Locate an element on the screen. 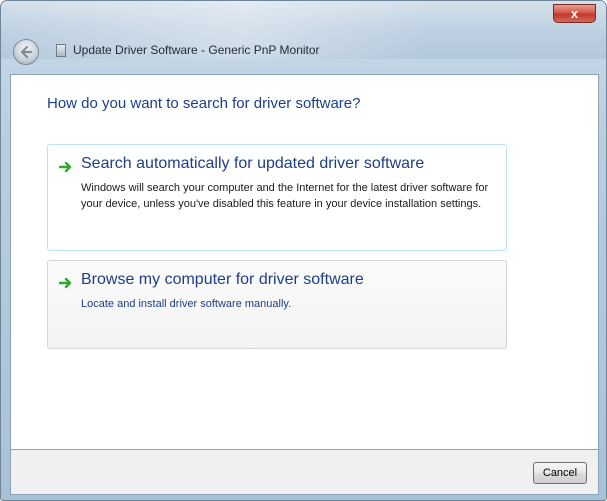 The height and width of the screenshot is (501, 607). back-button is located at coordinates (26, 52).